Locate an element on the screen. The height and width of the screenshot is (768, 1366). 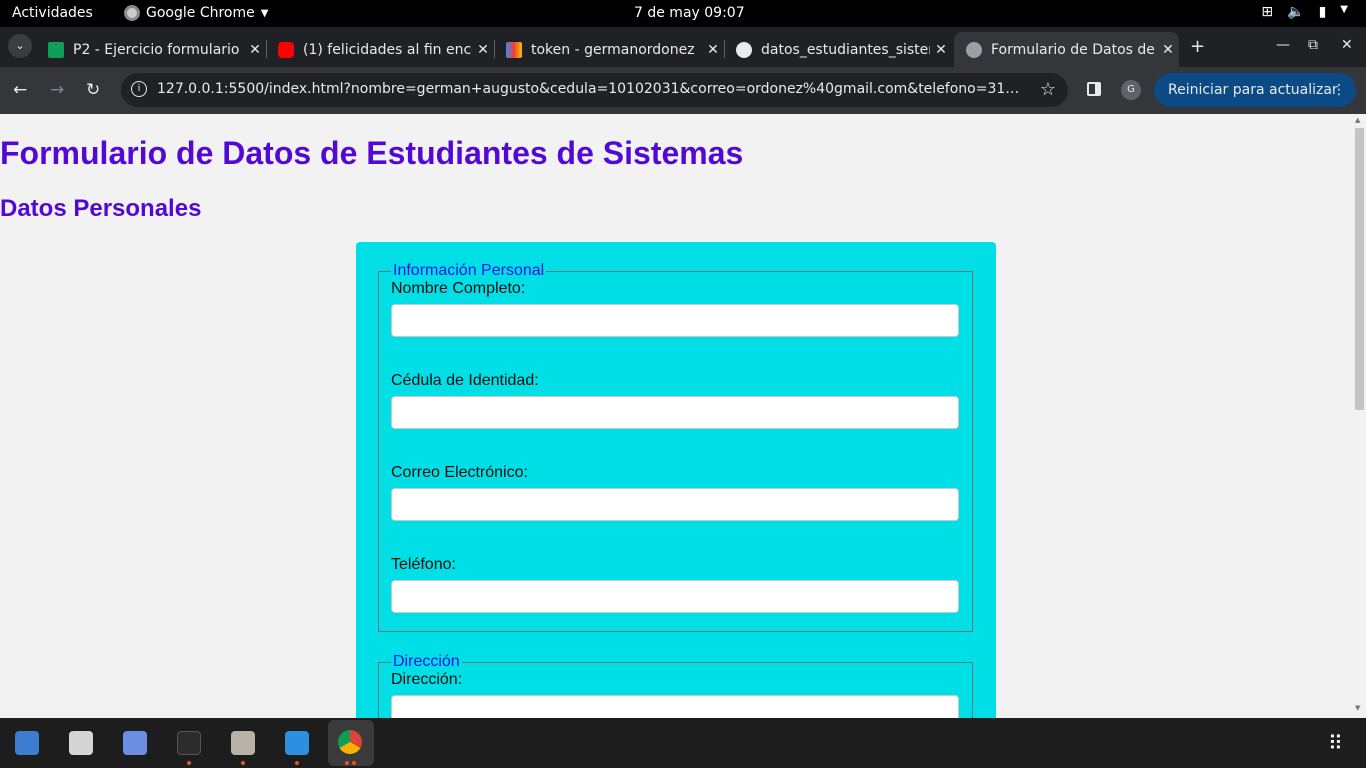
close-window-button: ✕ is located at coordinates (1347, 45).